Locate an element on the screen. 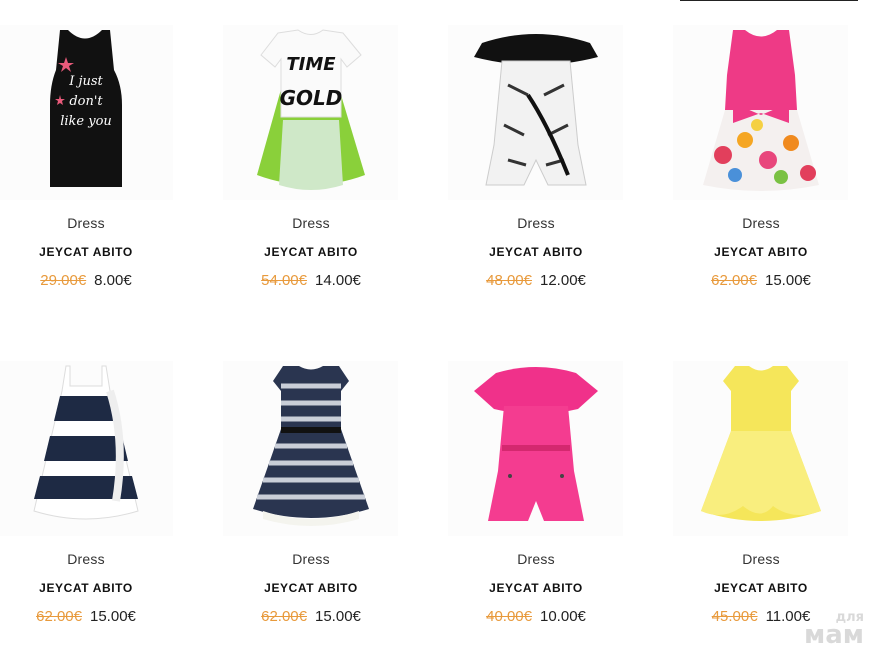 This screenshot has height=657, width=878. sale-price: 14.00€ is located at coordinates (338, 280).